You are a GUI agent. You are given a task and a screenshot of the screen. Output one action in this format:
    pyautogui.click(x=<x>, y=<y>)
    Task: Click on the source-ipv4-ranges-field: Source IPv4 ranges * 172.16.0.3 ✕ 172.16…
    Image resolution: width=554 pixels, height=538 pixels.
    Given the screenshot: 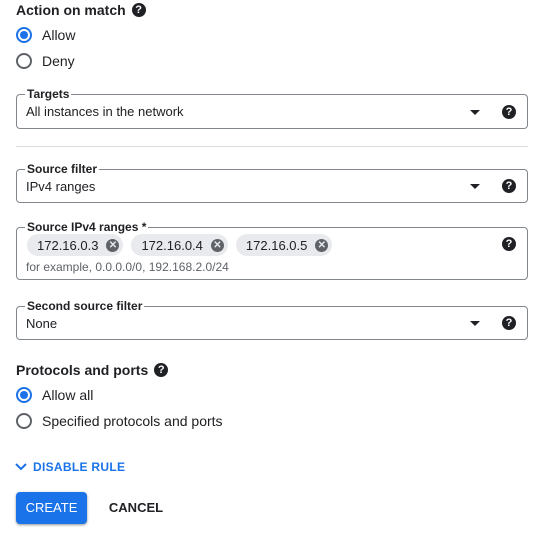 What is the action you would take?
    pyautogui.click(x=272, y=249)
    